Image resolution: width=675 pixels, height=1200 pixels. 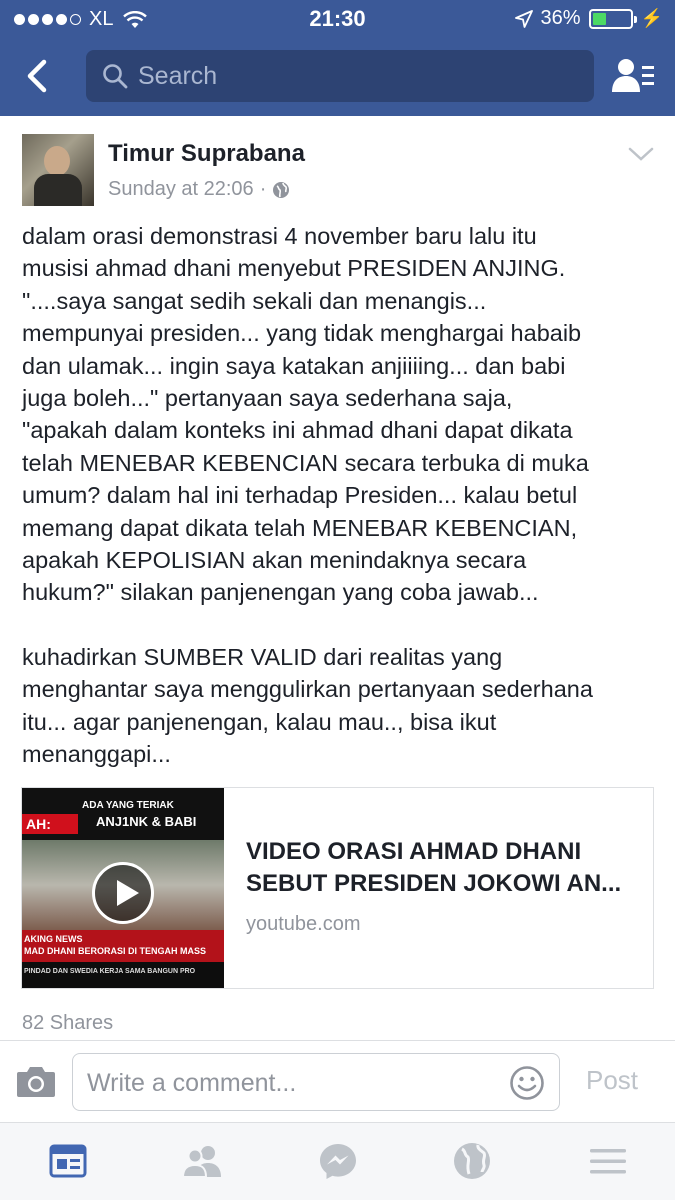 I want to click on play-icon, so click(x=123, y=893).